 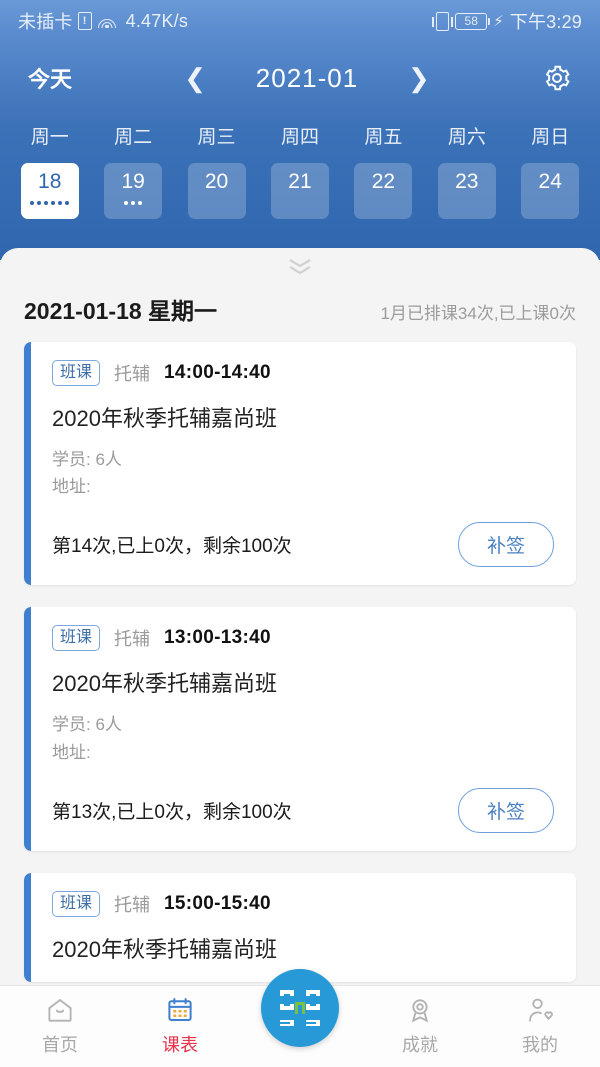 I want to click on lesson-card-footer: 第13次,已上0次，剩余100次 补签, so click(x=303, y=810).